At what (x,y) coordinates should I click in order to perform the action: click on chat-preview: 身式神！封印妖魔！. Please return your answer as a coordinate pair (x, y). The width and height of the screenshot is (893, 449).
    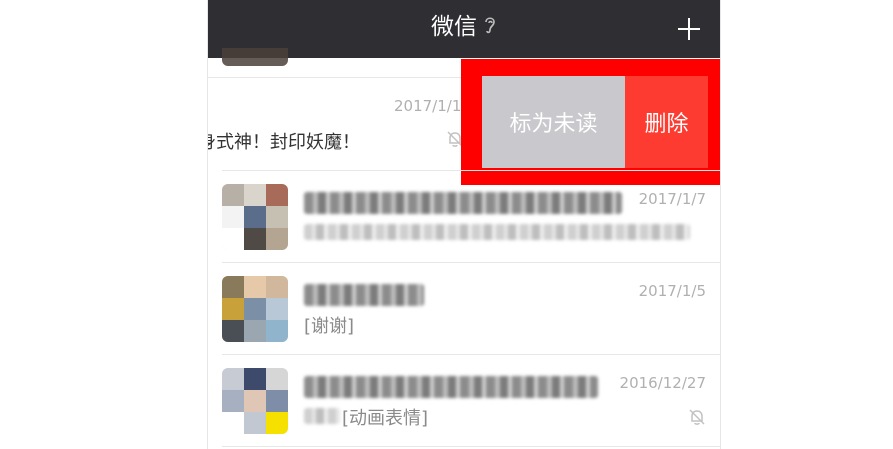
    Looking at the image, I should click on (283, 142).